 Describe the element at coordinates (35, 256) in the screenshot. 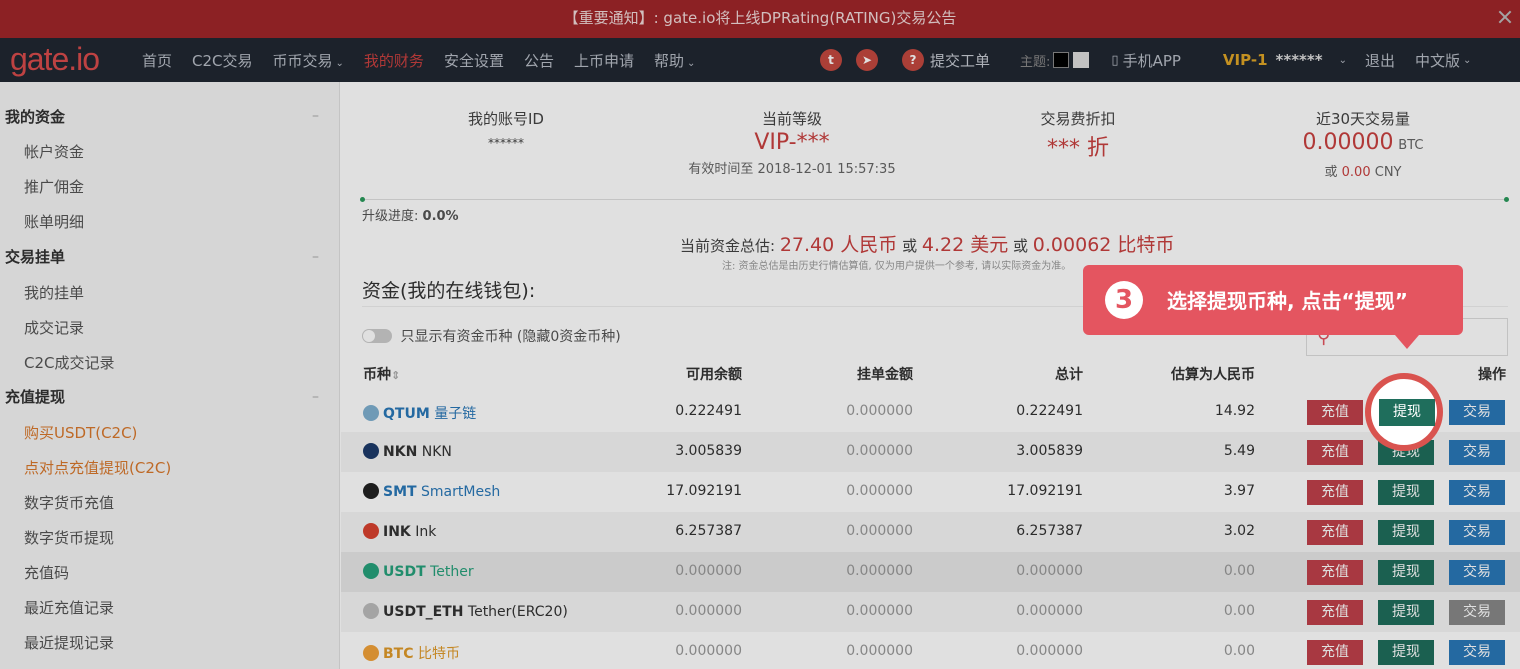

I see `sidebar-section-orders: 交易挂单` at that location.